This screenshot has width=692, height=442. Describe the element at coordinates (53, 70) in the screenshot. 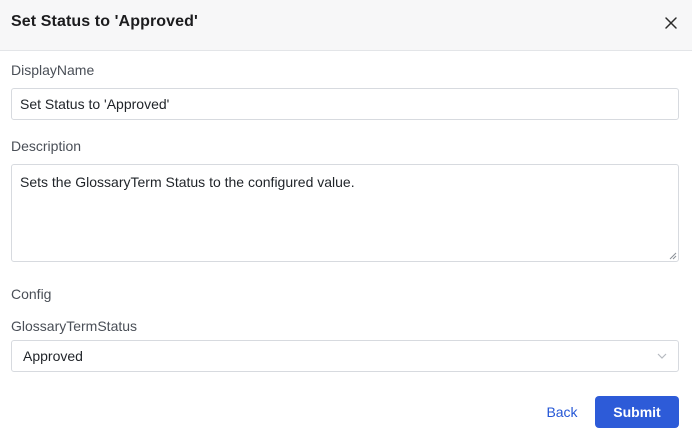

I see `display-name-label: DisplayName` at that location.